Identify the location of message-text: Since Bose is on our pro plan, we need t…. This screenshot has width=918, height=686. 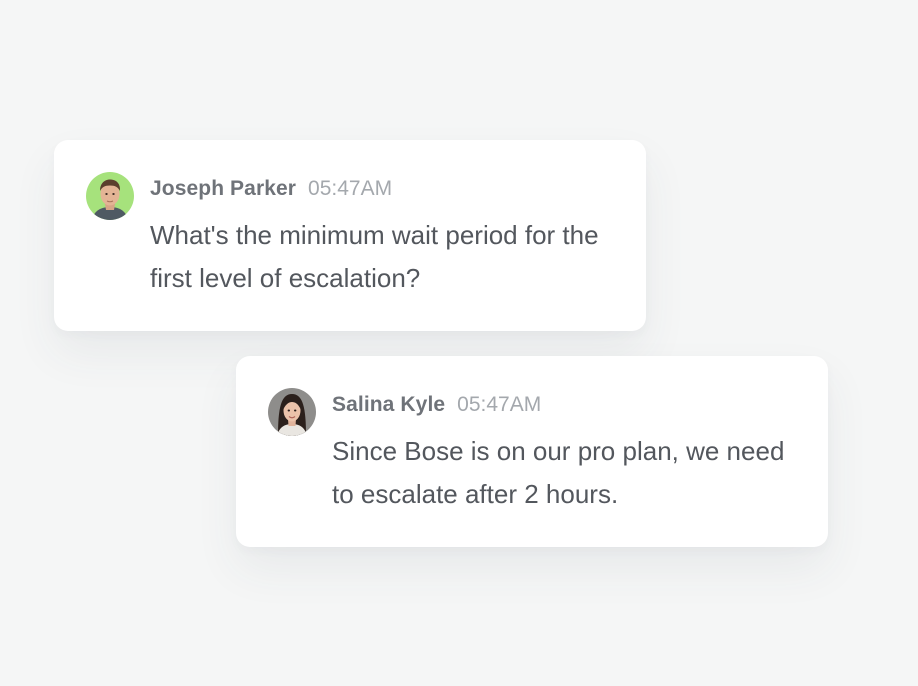
(558, 472).